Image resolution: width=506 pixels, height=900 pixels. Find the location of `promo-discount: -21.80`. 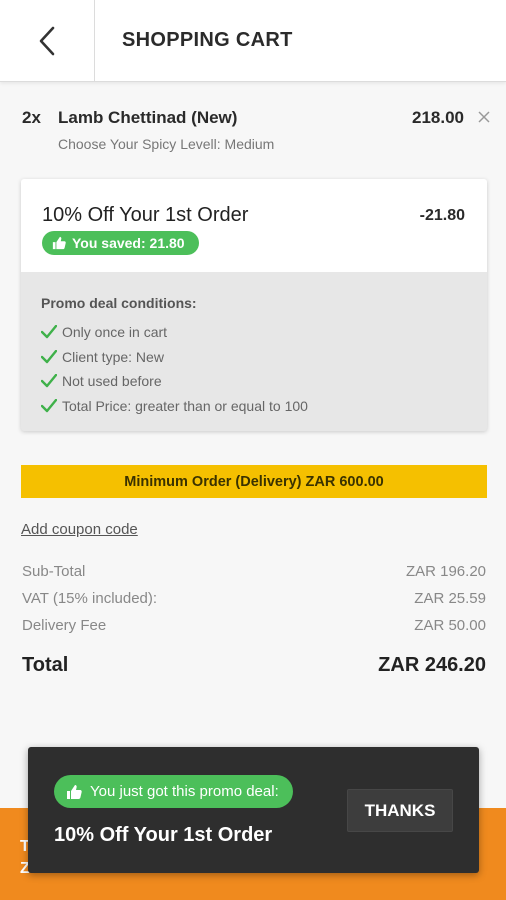

promo-discount: -21.80 is located at coordinates (442, 215).